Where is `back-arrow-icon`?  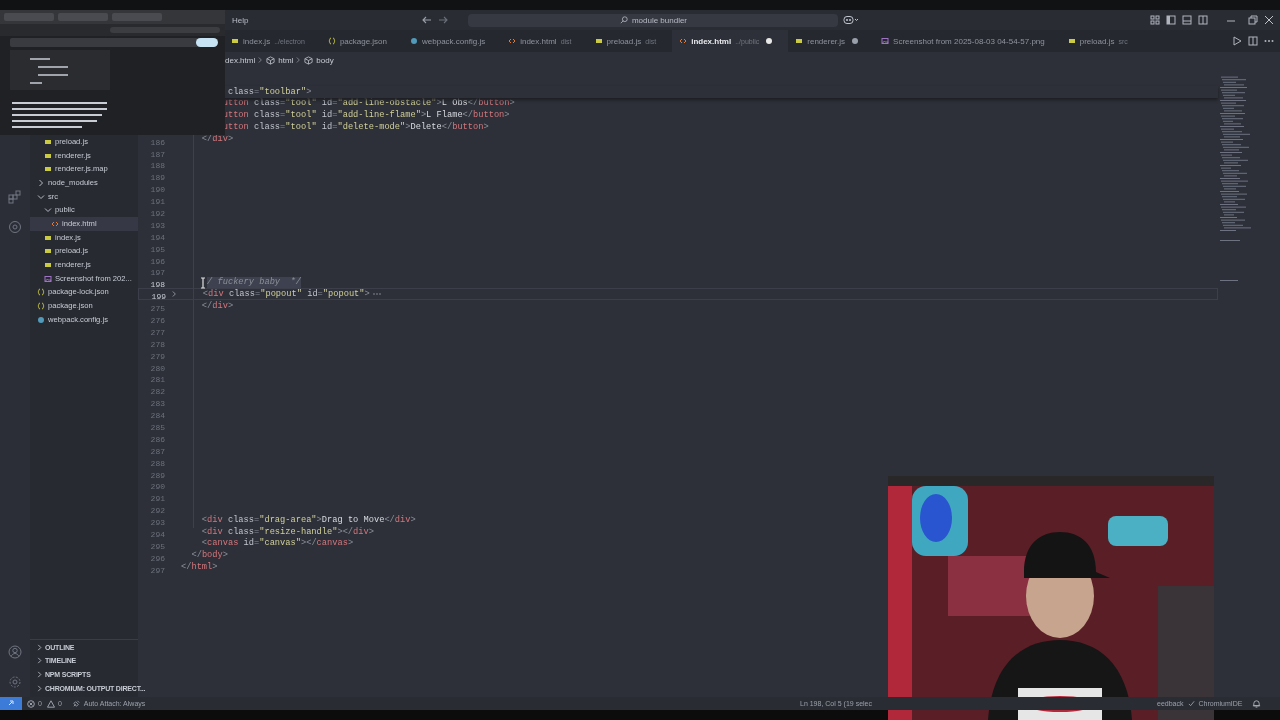
back-arrow-icon is located at coordinates (427, 20).